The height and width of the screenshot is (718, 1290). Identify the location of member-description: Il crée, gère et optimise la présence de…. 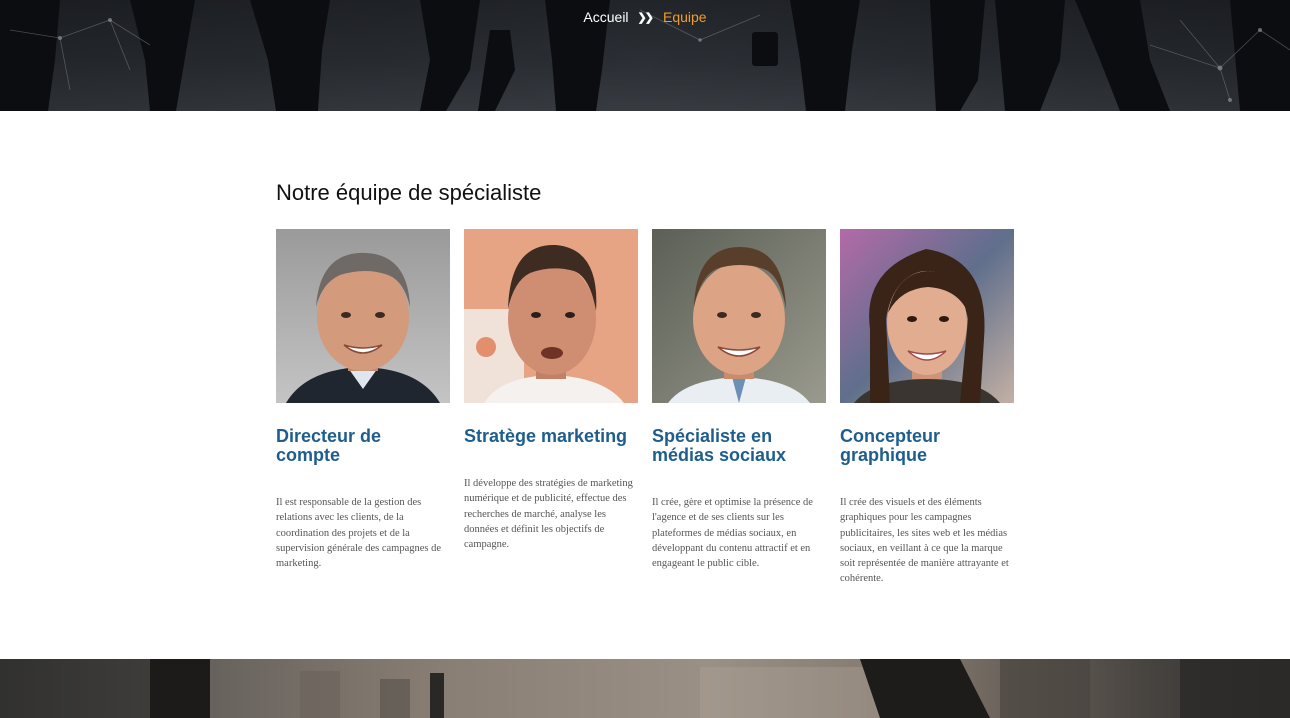
(732, 533).